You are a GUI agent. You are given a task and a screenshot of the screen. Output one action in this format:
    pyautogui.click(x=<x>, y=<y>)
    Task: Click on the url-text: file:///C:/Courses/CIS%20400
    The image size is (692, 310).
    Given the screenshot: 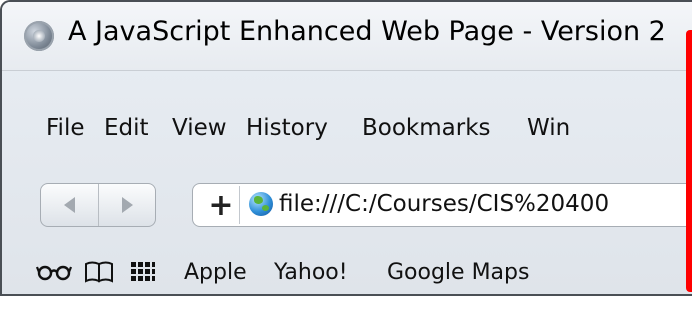 What is the action you would take?
    pyautogui.click(x=444, y=204)
    